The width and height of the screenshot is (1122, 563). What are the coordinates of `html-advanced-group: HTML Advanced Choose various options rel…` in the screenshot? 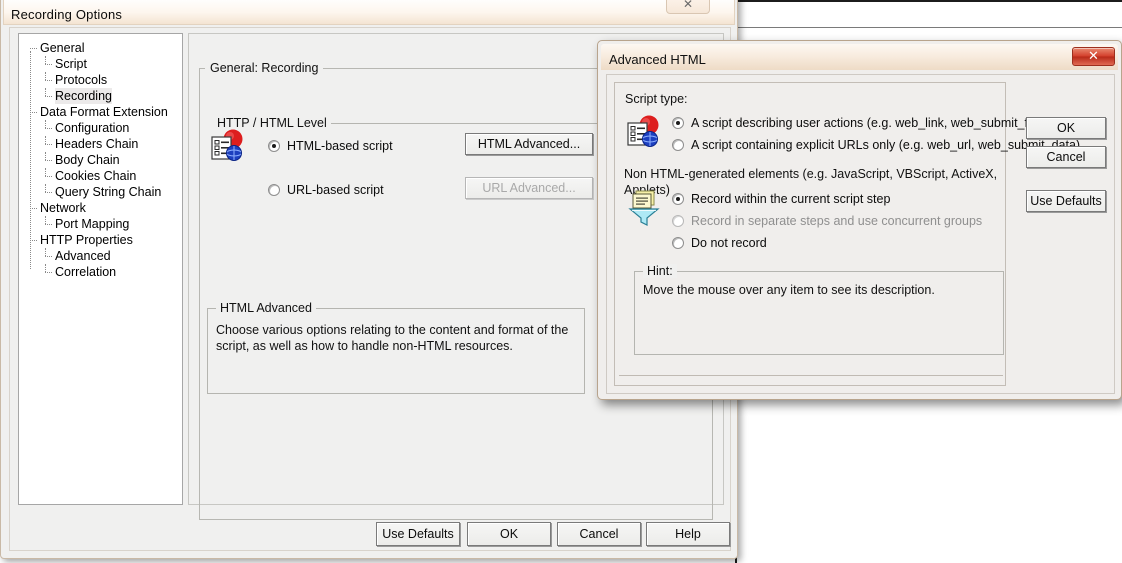 It's located at (396, 347).